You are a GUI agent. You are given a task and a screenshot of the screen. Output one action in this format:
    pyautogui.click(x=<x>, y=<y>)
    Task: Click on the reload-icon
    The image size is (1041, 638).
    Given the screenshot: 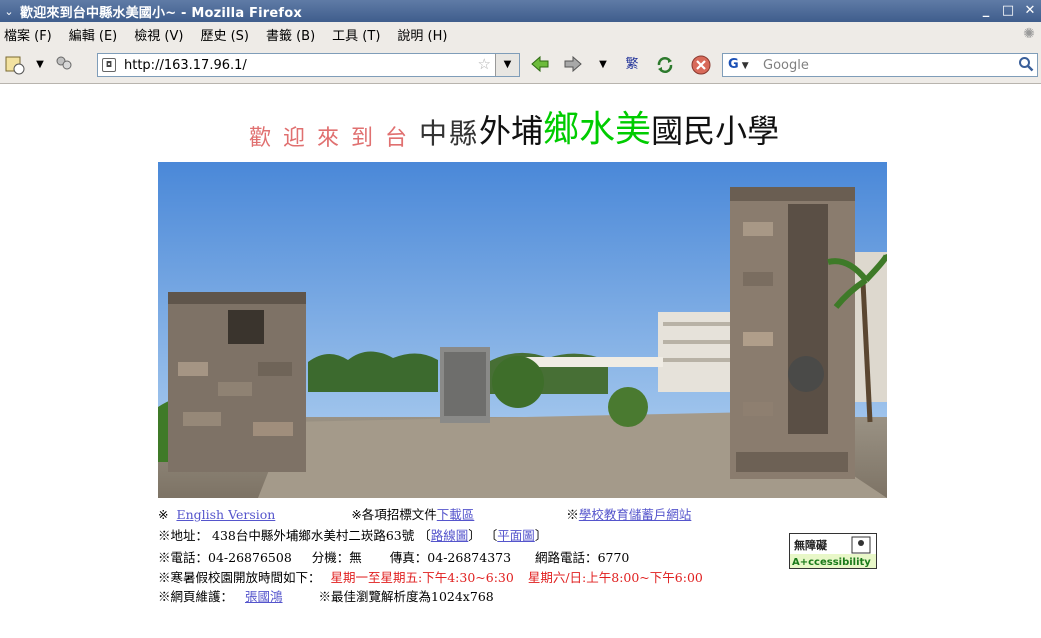 What is the action you would take?
    pyautogui.click(x=665, y=65)
    